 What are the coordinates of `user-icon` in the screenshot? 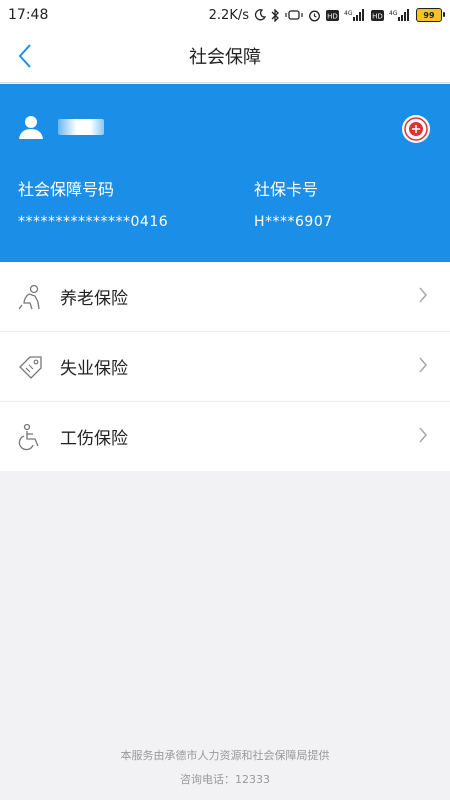 It's located at (31, 127).